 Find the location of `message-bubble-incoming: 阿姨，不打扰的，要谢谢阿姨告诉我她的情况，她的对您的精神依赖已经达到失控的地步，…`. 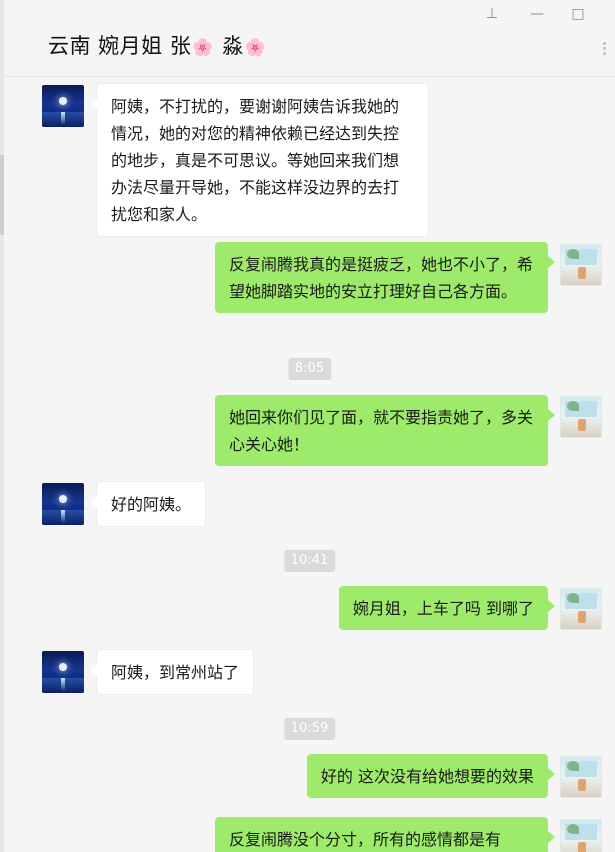

message-bubble-incoming: 阿姨，不打扰的，要谢谢阿姨告诉我她的情况，她的对您的精神依赖已经达到失控的地步，… is located at coordinates (259, 160).